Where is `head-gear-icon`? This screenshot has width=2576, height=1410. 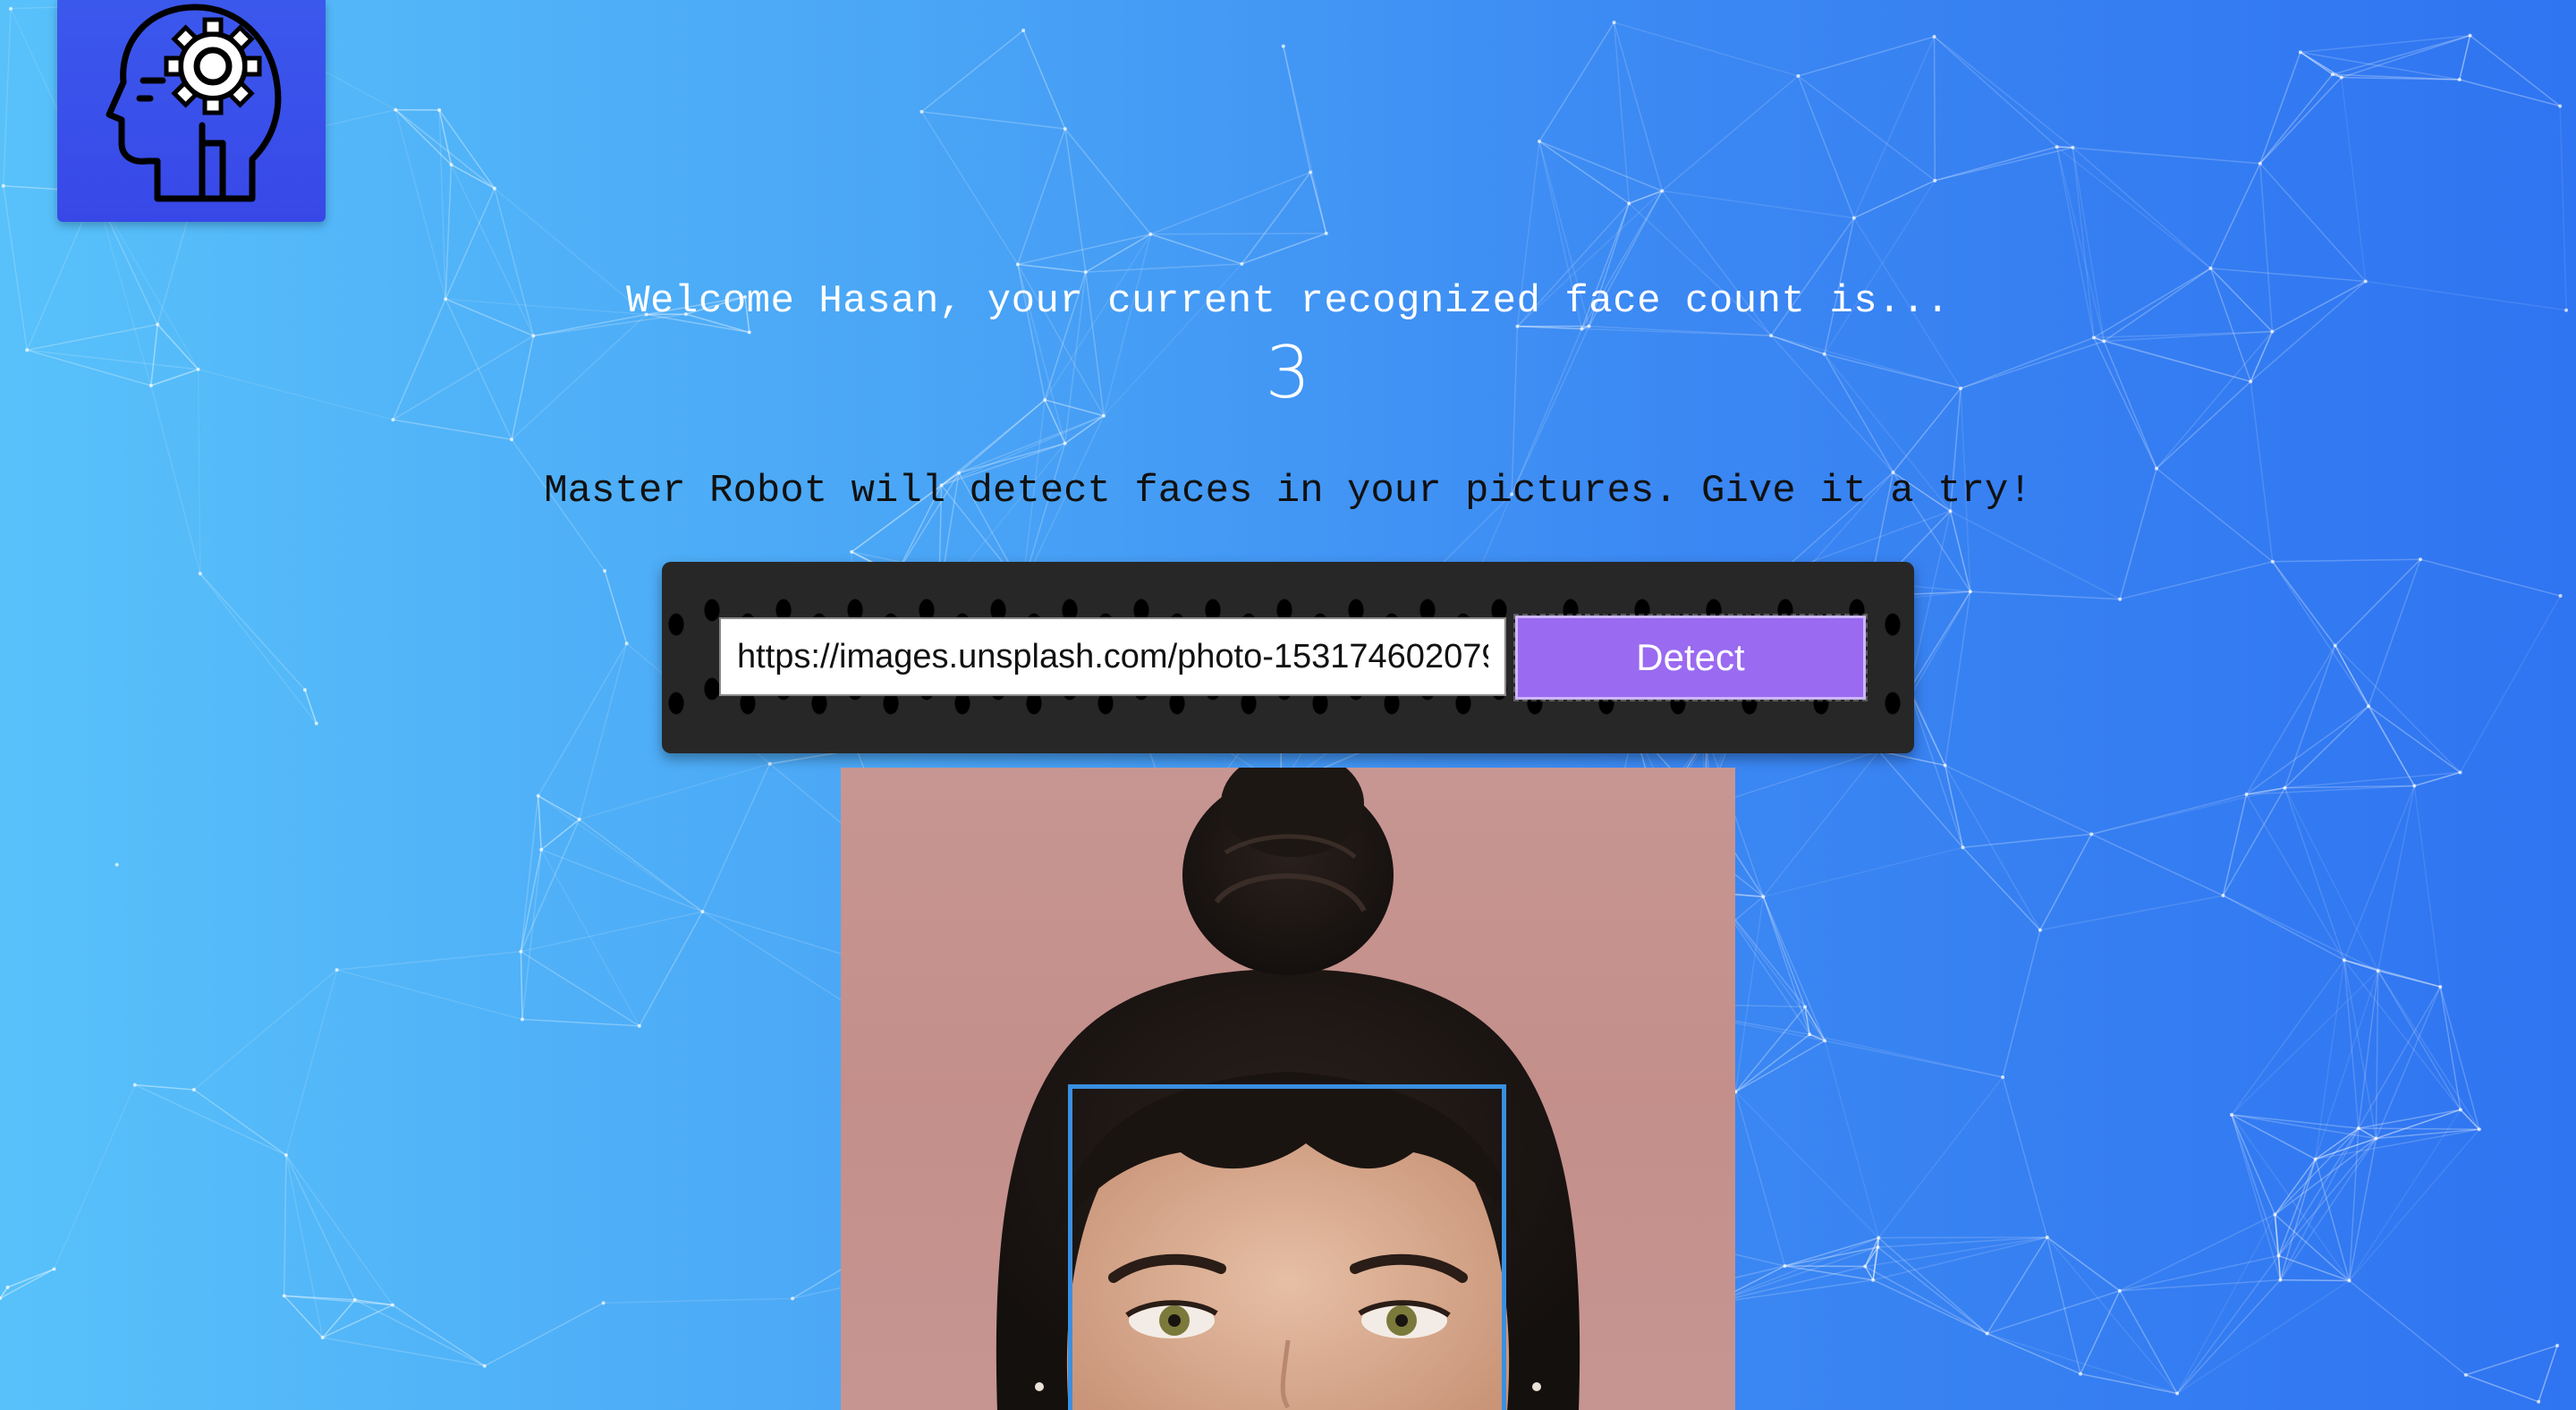 head-gear-icon is located at coordinates (194, 103).